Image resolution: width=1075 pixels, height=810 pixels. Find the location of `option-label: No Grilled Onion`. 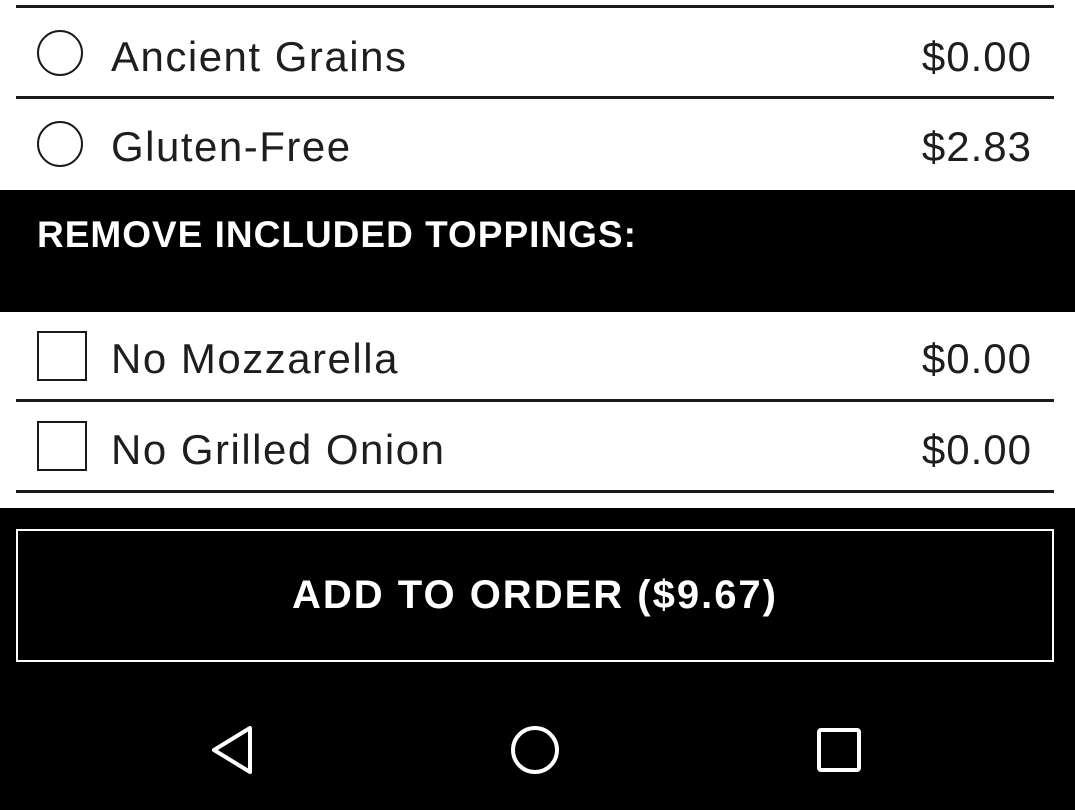

option-label: No Grilled Onion is located at coordinates (278, 449).